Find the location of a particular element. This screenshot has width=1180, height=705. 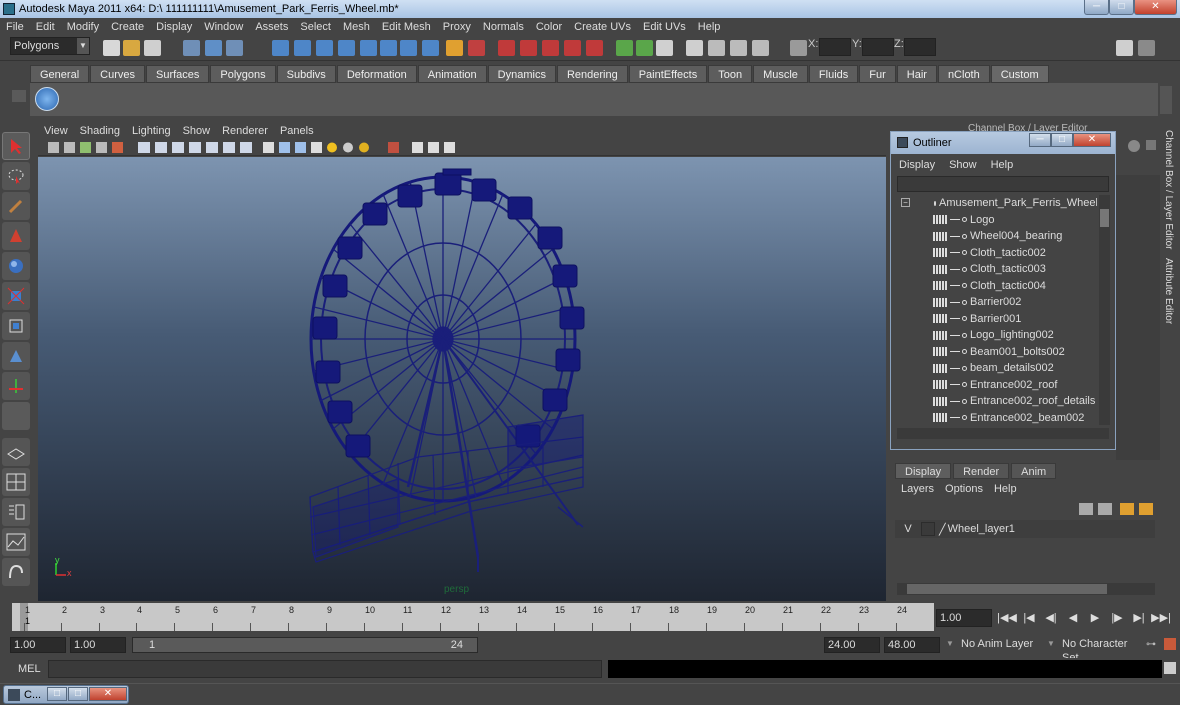

channel-box-vertical-tab: Channel Box / Layer Editor is located at coordinates (1168, 190).